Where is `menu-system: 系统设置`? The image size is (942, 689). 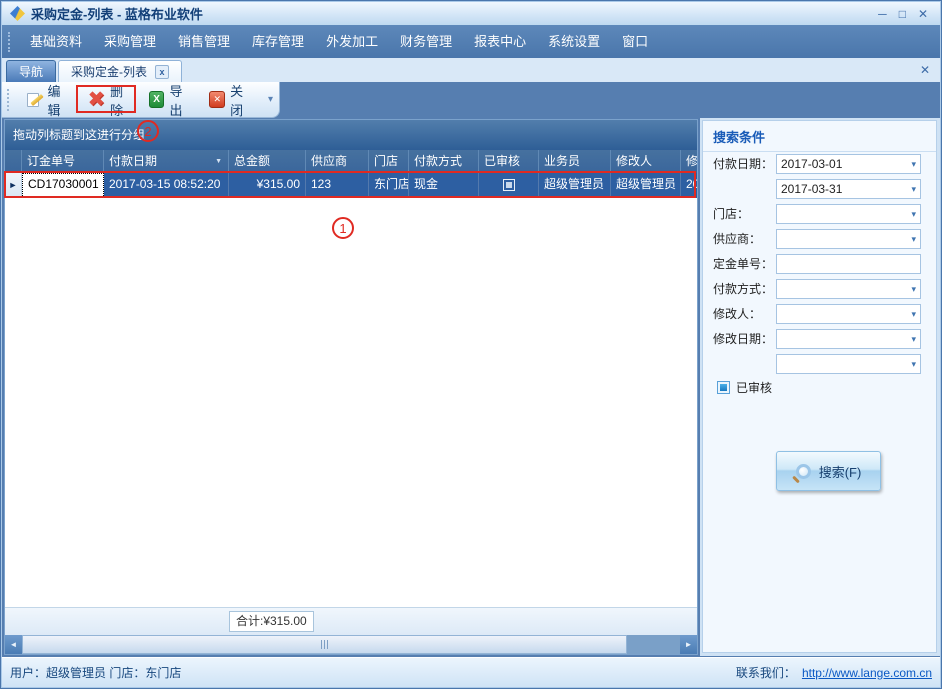 menu-system: 系统设置 is located at coordinates (574, 41).